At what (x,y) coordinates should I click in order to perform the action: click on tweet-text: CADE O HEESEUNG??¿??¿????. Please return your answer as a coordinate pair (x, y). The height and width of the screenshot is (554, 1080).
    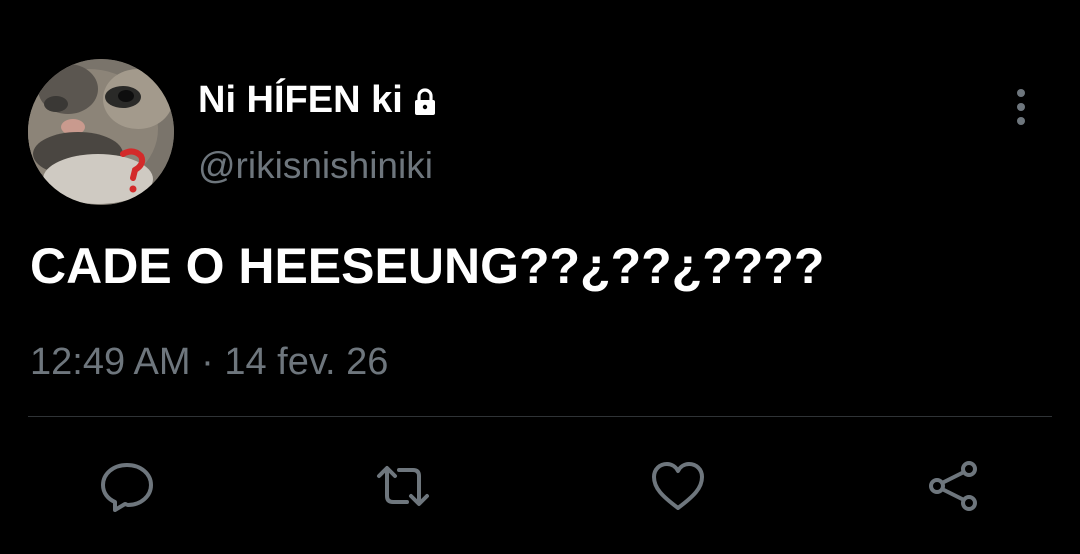
    Looking at the image, I should click on (427, 266).